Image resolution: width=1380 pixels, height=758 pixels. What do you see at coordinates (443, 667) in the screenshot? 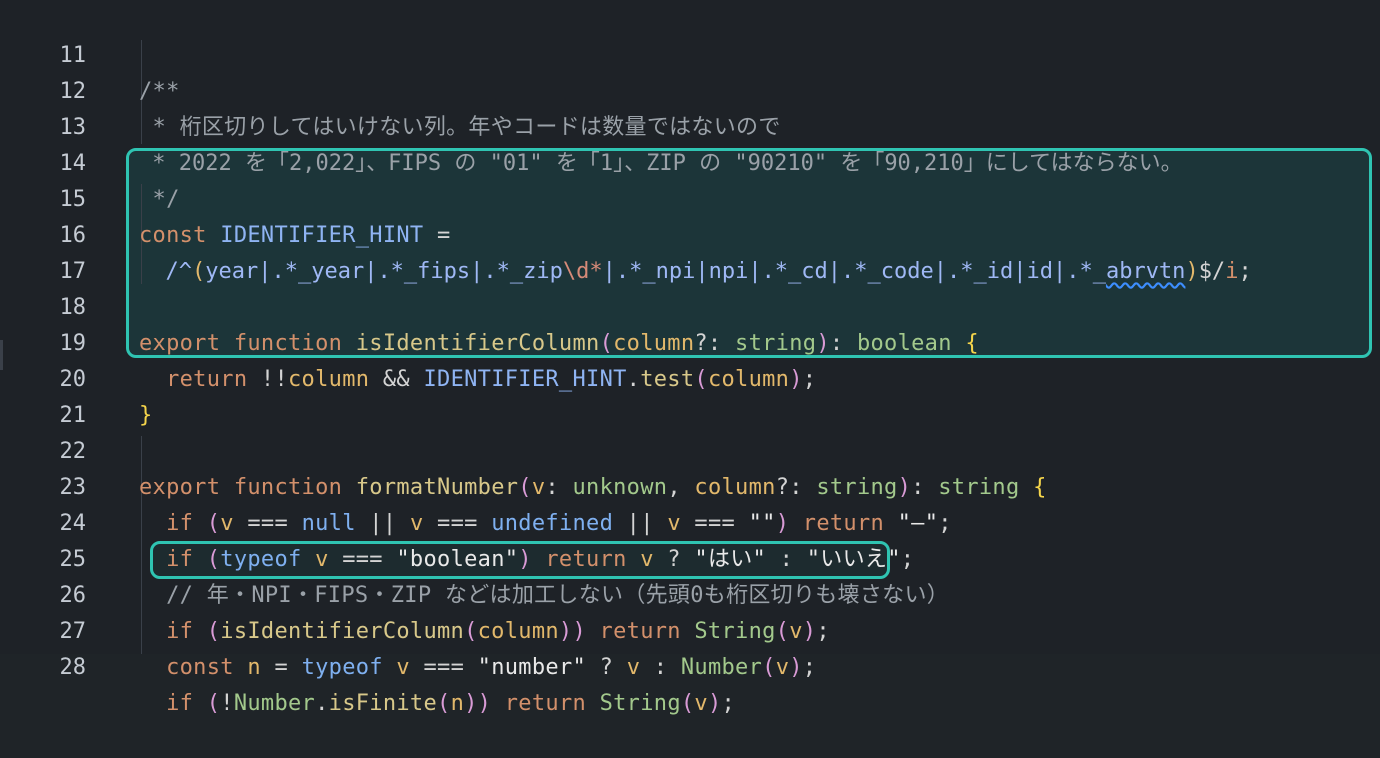
I see `operator: ===` at bounding box center [443, 667].